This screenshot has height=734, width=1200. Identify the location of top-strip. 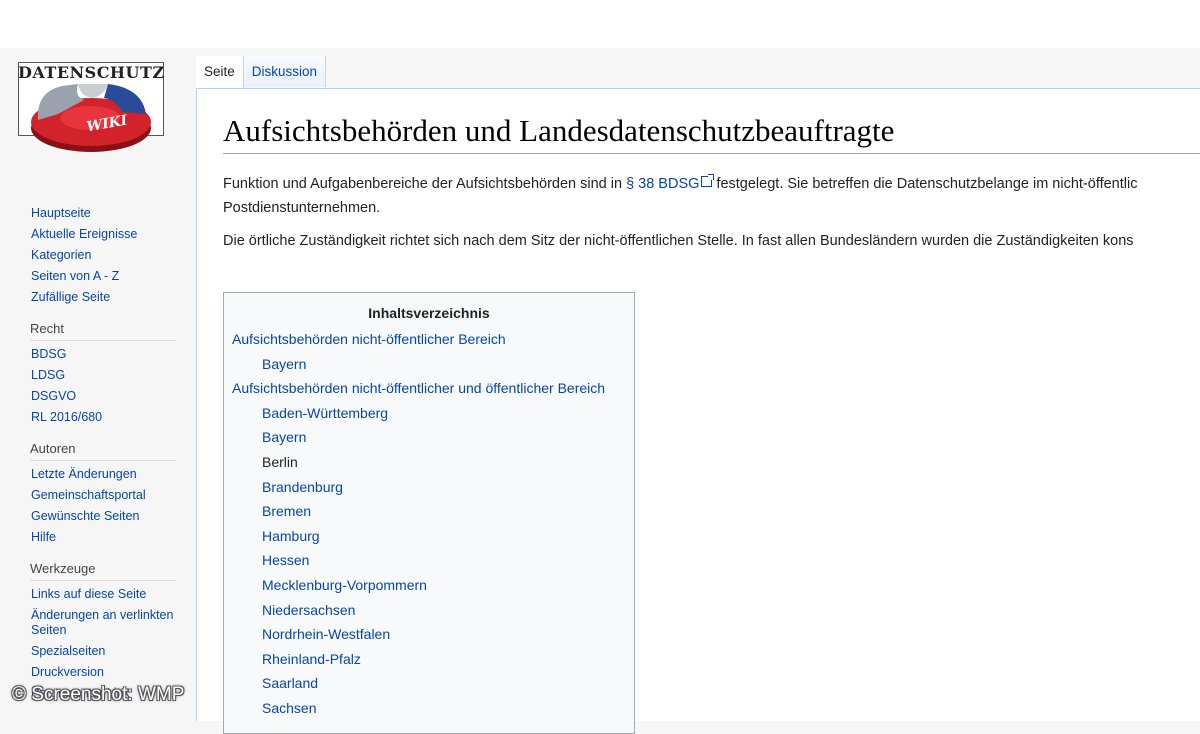
(600, 24).